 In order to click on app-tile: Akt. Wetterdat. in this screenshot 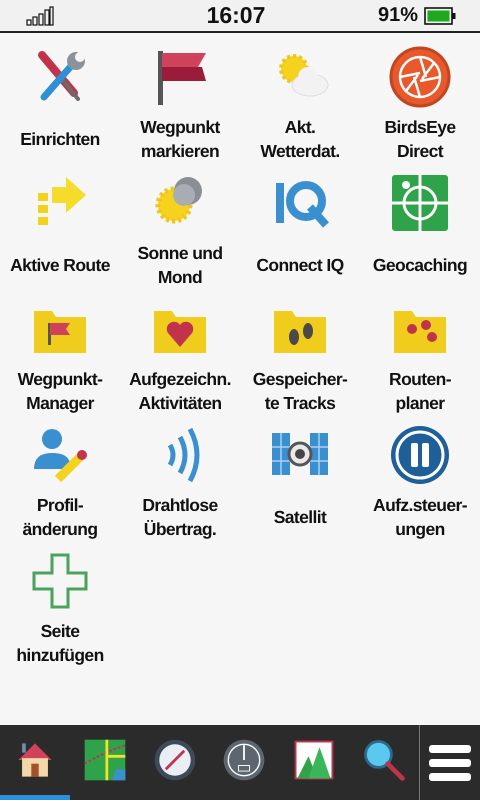, I will do `click(300, 106)`.